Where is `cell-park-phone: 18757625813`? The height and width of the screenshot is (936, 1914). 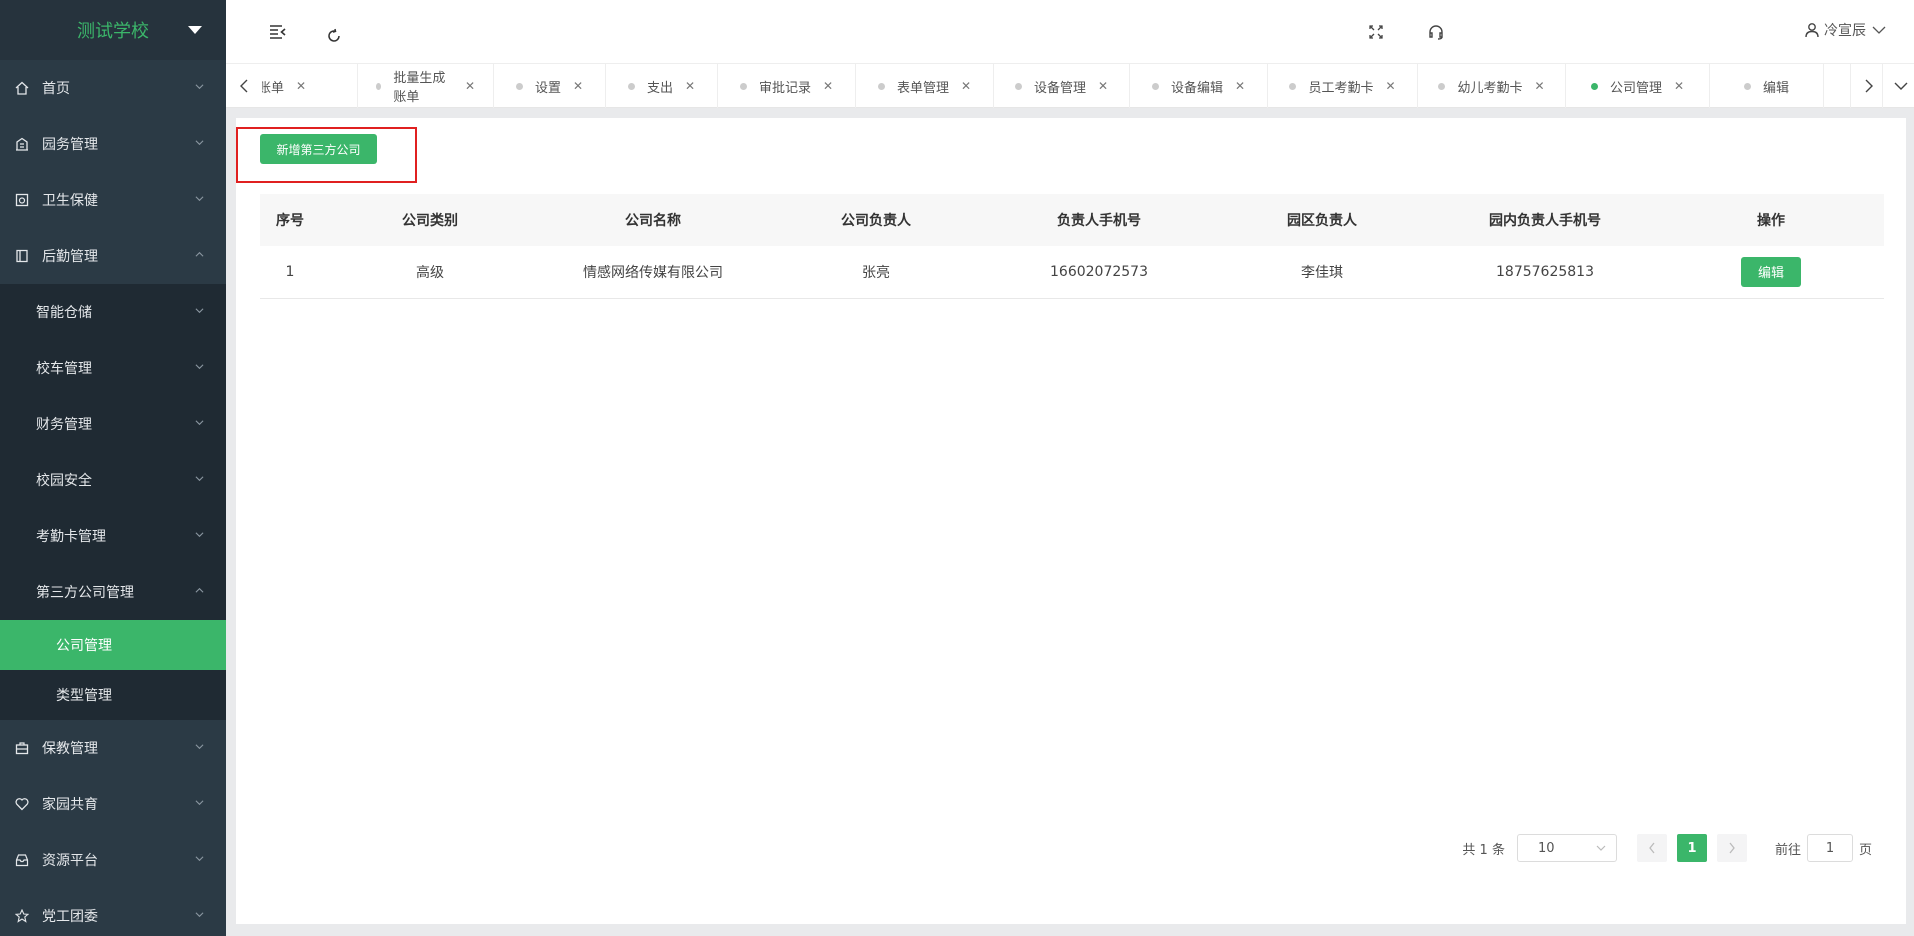 cell-park-phone: 18757625813 is located at coordinates (1545, 272).